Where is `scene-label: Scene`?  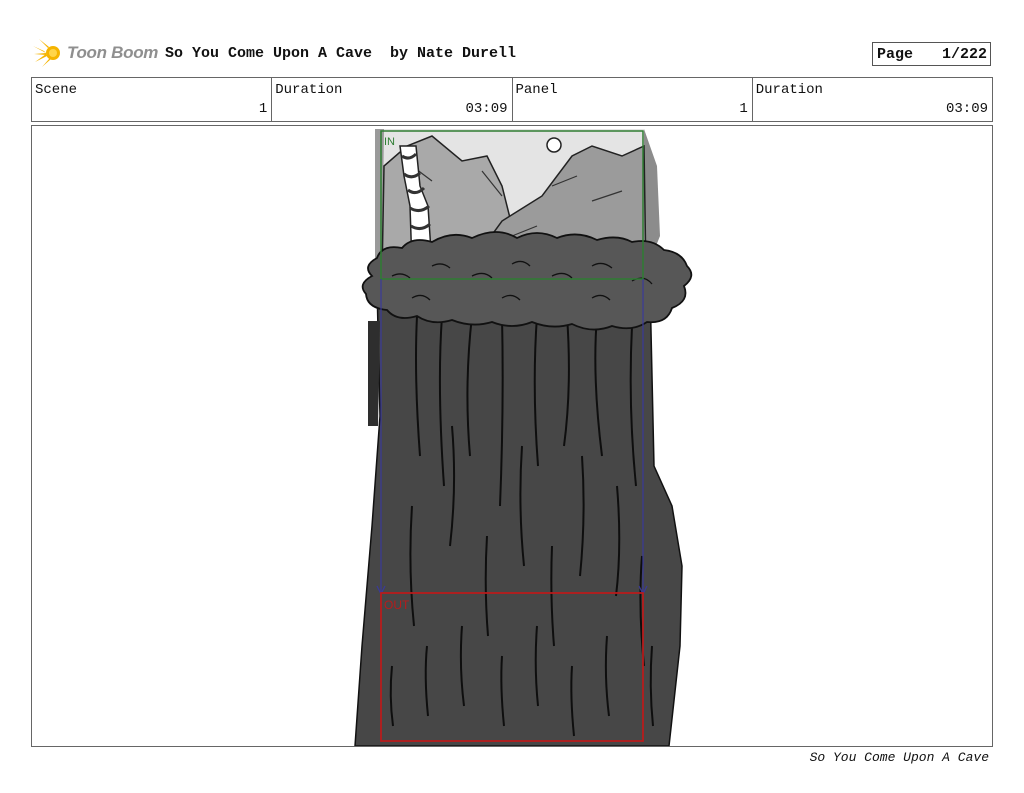 scene-label: Scene is located at coordinates (56, 90).